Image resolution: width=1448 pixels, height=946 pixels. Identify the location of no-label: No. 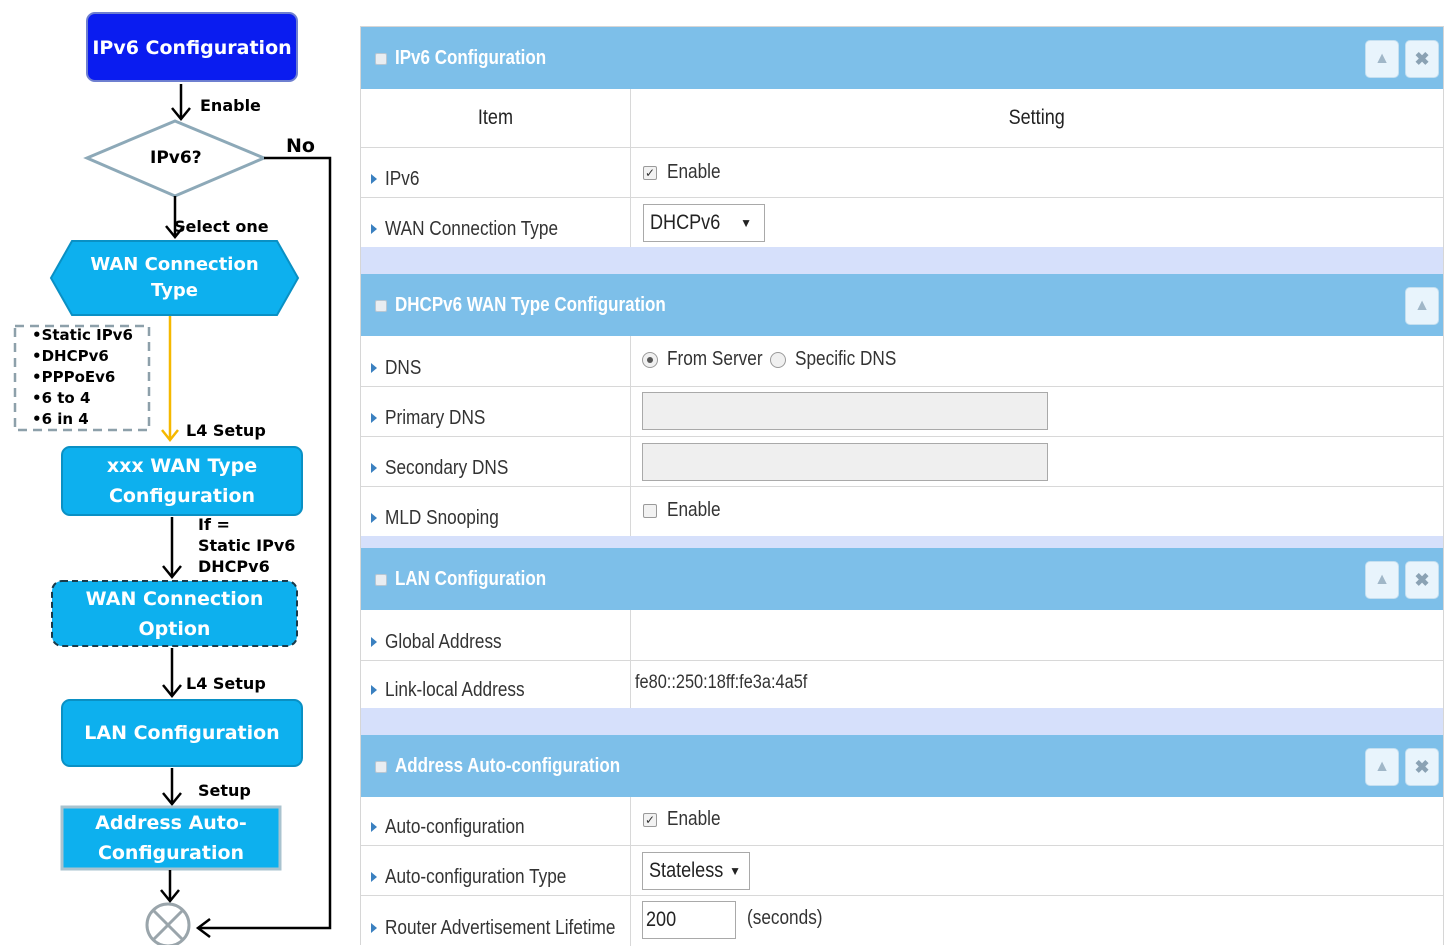
(300, 146).